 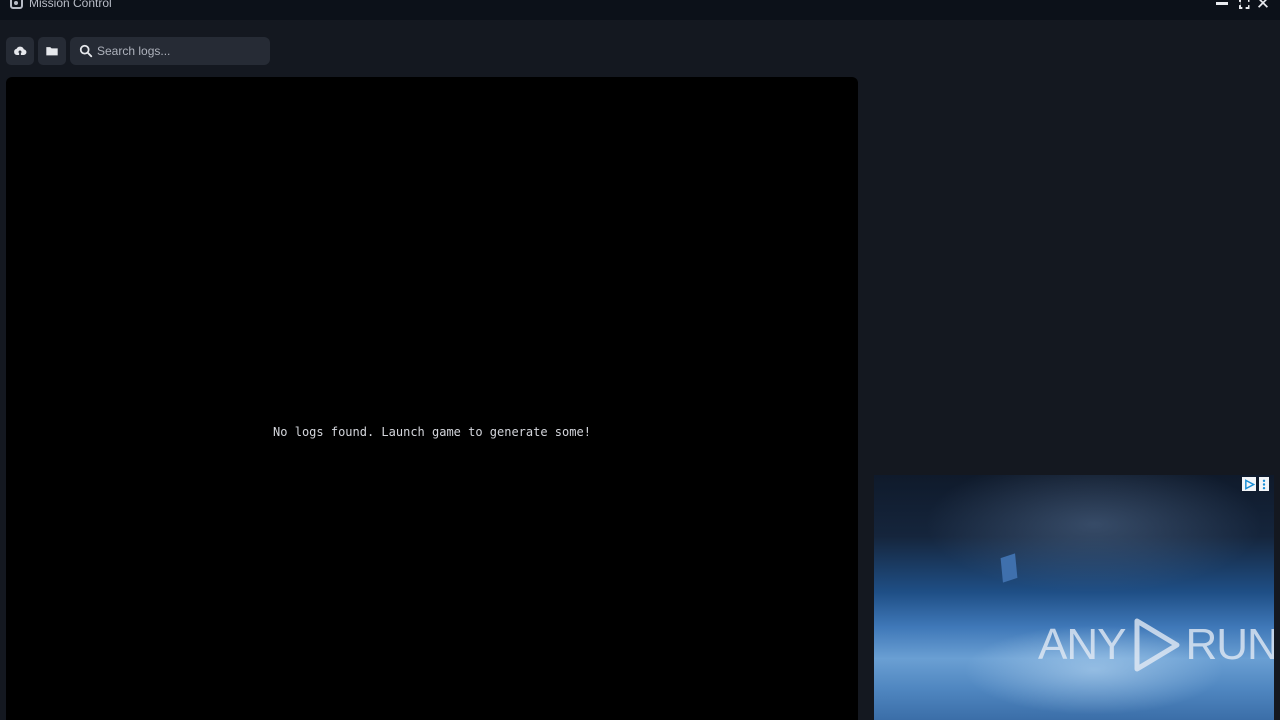 I want to click on folder-icon, so click(x=52, y=51).